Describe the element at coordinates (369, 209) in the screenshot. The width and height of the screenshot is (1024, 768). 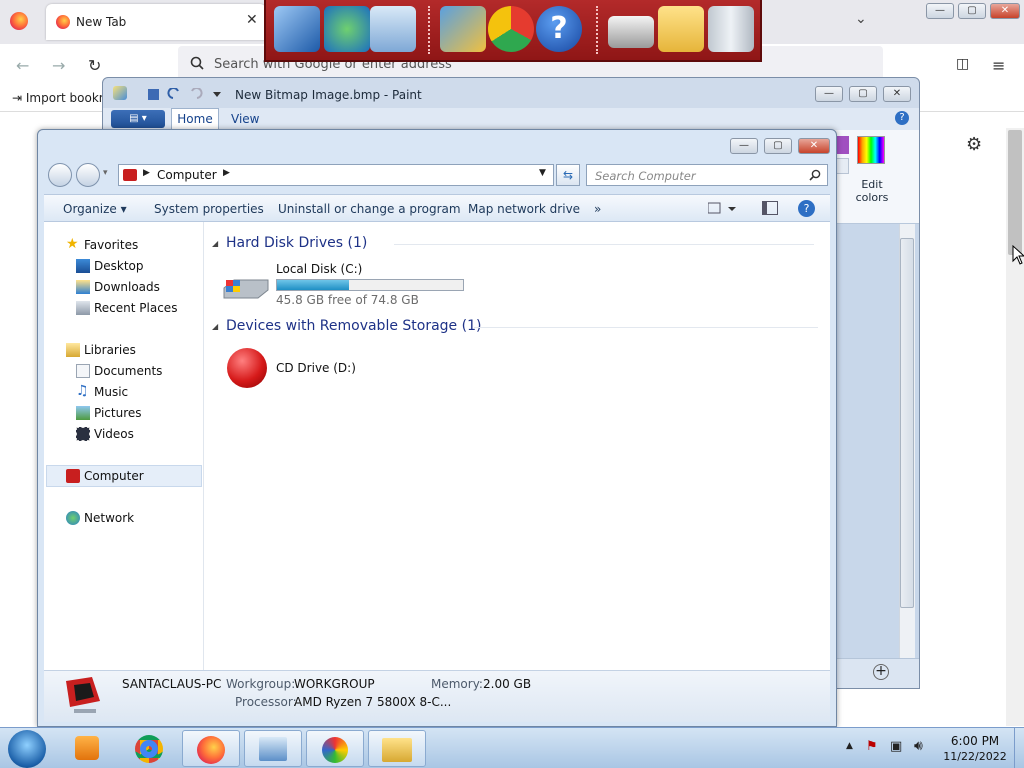
I see `uninstall-program-button: Uninstall or change a program` at that location.